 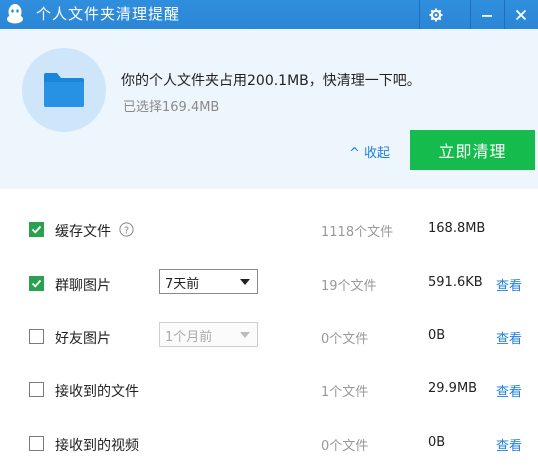 What do you see at coordinates (269, 337) in the screenshot?
I see `list-item: 好友图片 1个月前 0个文件 0B 查看` at bounding box center [269, 337].